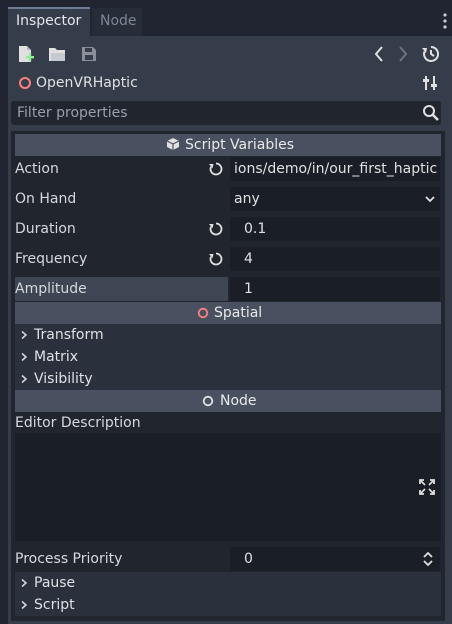 The width and height of the screenshot is (452, 624). Describe the element at coordinates (46, 199) in the screenshot. I see `property-label-on-hand: On Hand` at that location.